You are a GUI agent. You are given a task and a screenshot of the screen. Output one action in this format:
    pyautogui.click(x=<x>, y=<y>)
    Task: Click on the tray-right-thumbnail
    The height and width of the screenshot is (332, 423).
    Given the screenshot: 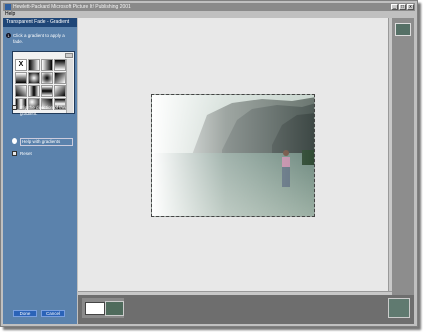 What is the action you would take?
    pyautogui.click(x=399, y=308)
    